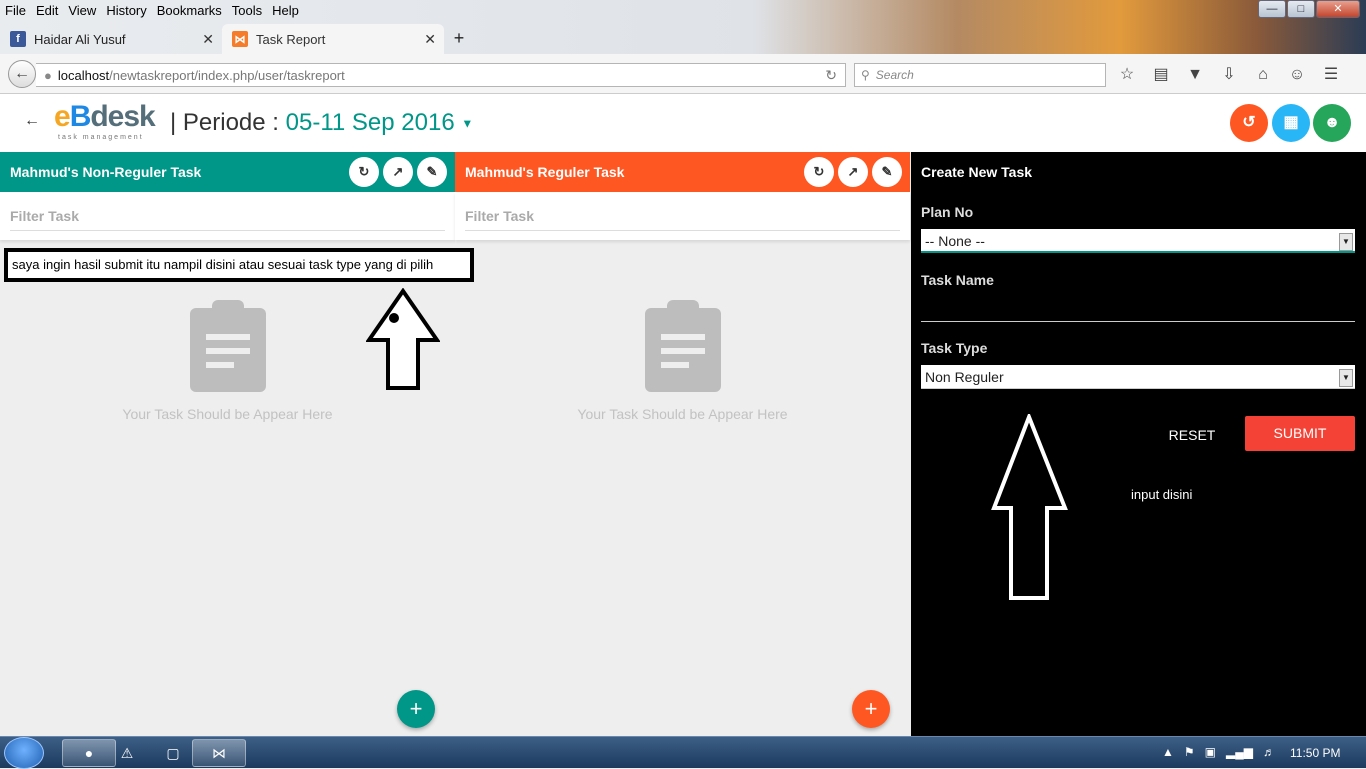 The height and width of the screenshot is (769, 1366). What do you see at coordinates (1138, 309) in the screenshot?
I see `task-name-input` at bounding box center [1138, 309].